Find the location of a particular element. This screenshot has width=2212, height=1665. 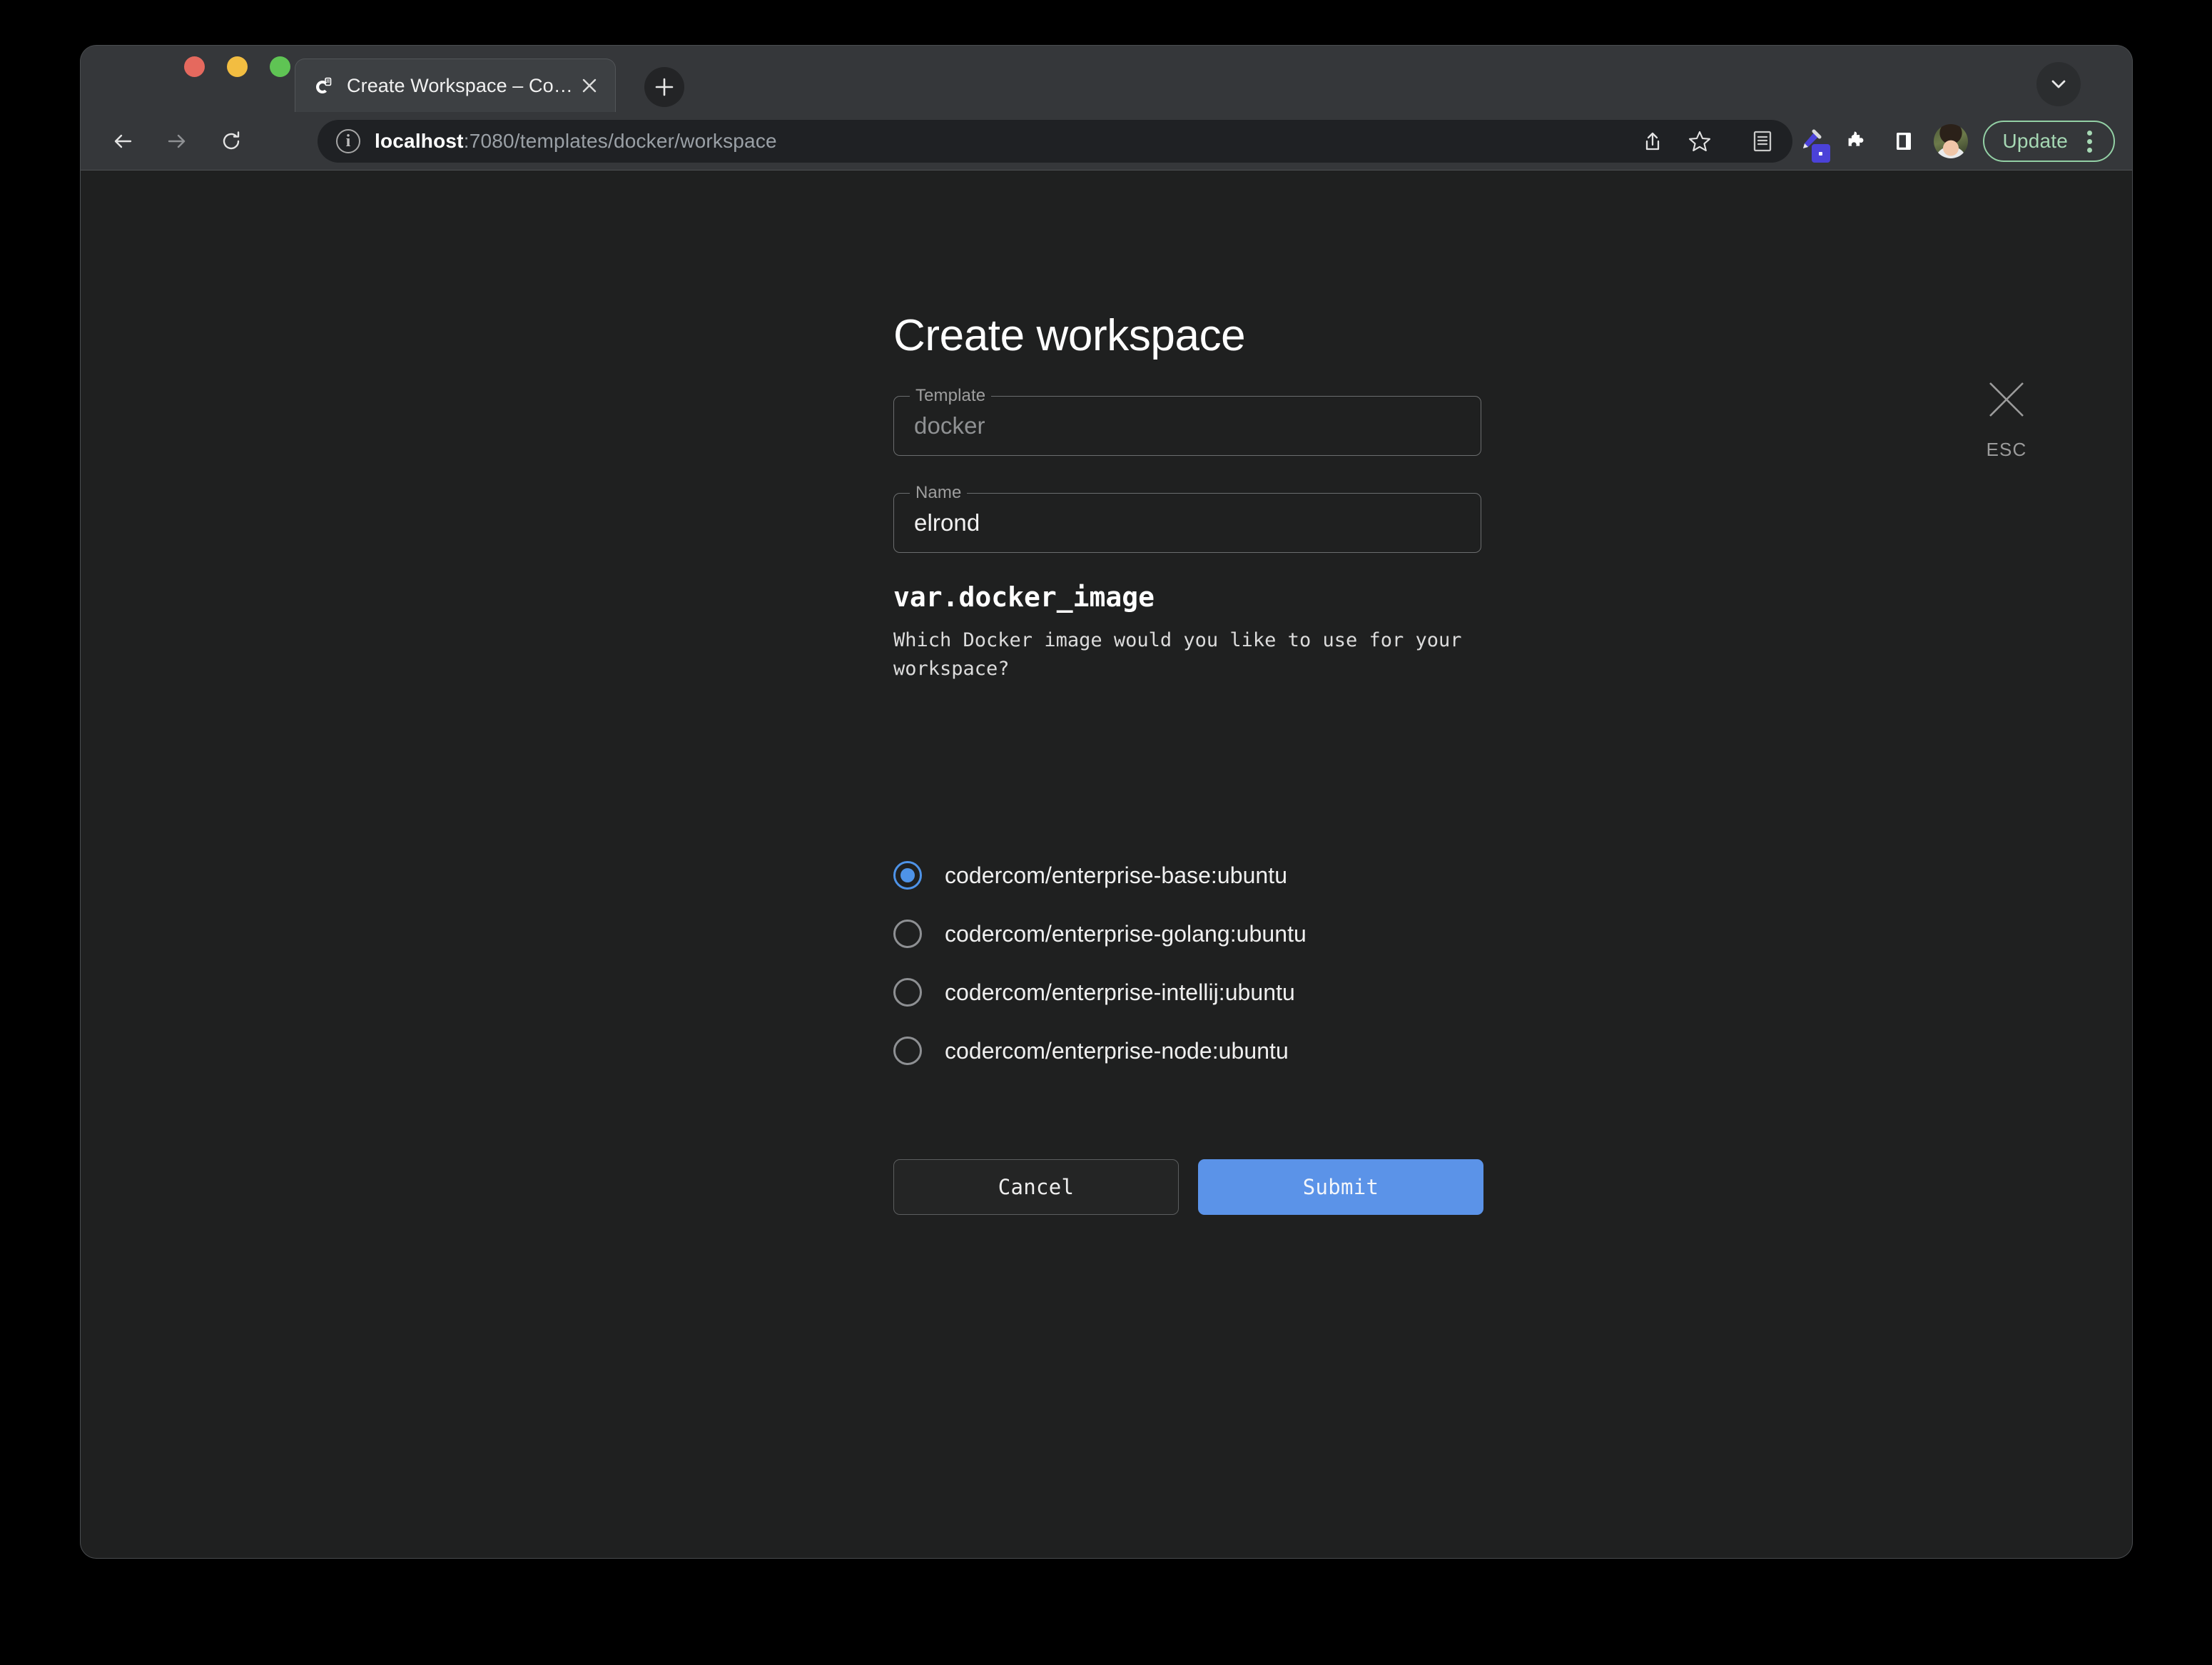

tab-close-icon is located at coordinates (589, 85).